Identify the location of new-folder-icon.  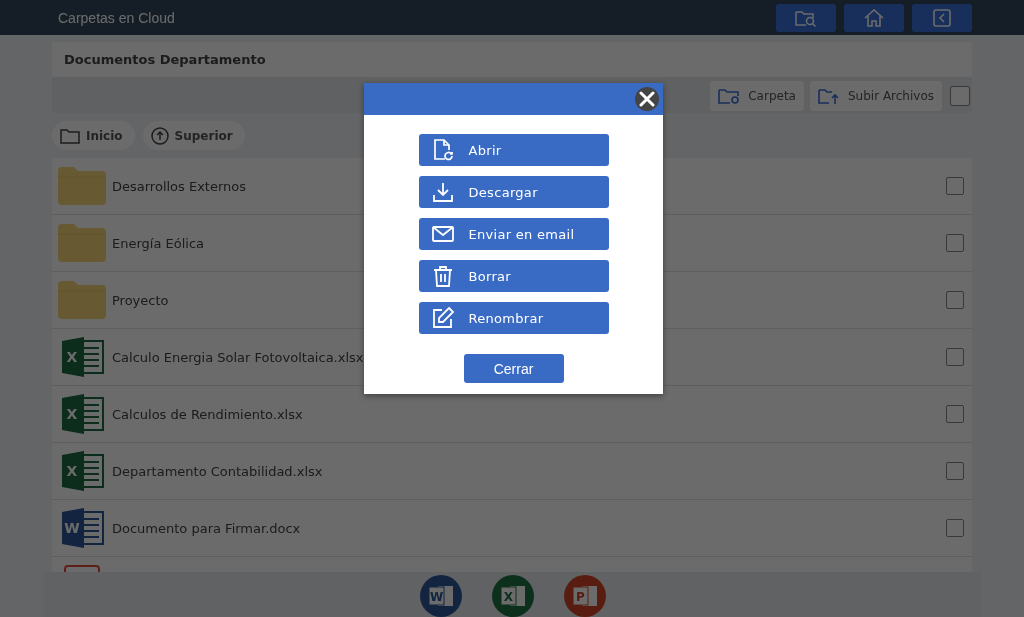
(729, 96).